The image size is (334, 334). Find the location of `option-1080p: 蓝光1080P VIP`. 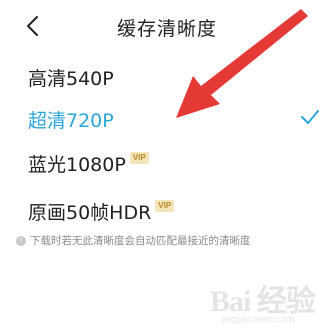

option-1080p: 蓝光1080P VIP is located at coordinates (167, 162).